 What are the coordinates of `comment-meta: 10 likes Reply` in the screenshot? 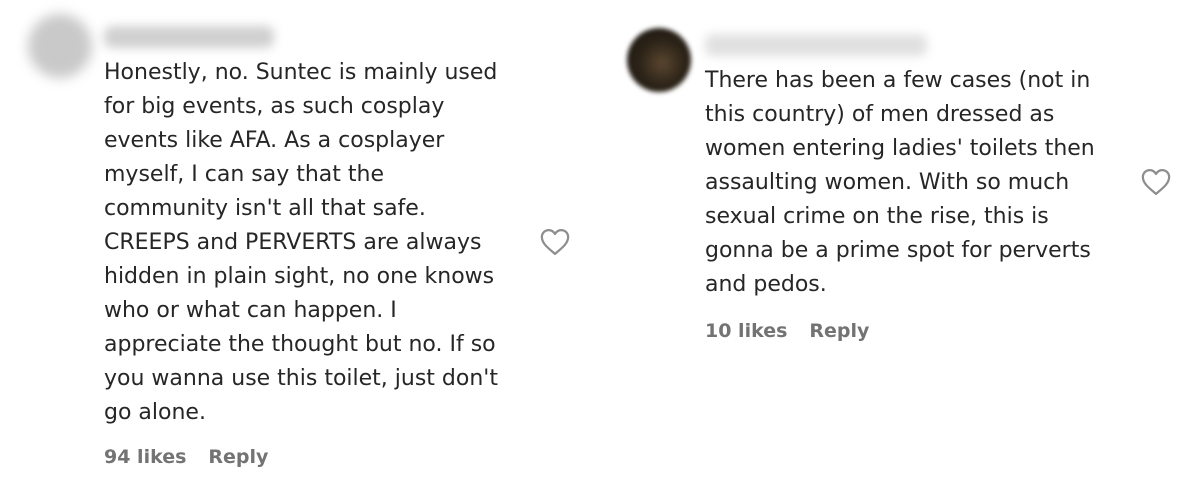 It's located at (787, 331).